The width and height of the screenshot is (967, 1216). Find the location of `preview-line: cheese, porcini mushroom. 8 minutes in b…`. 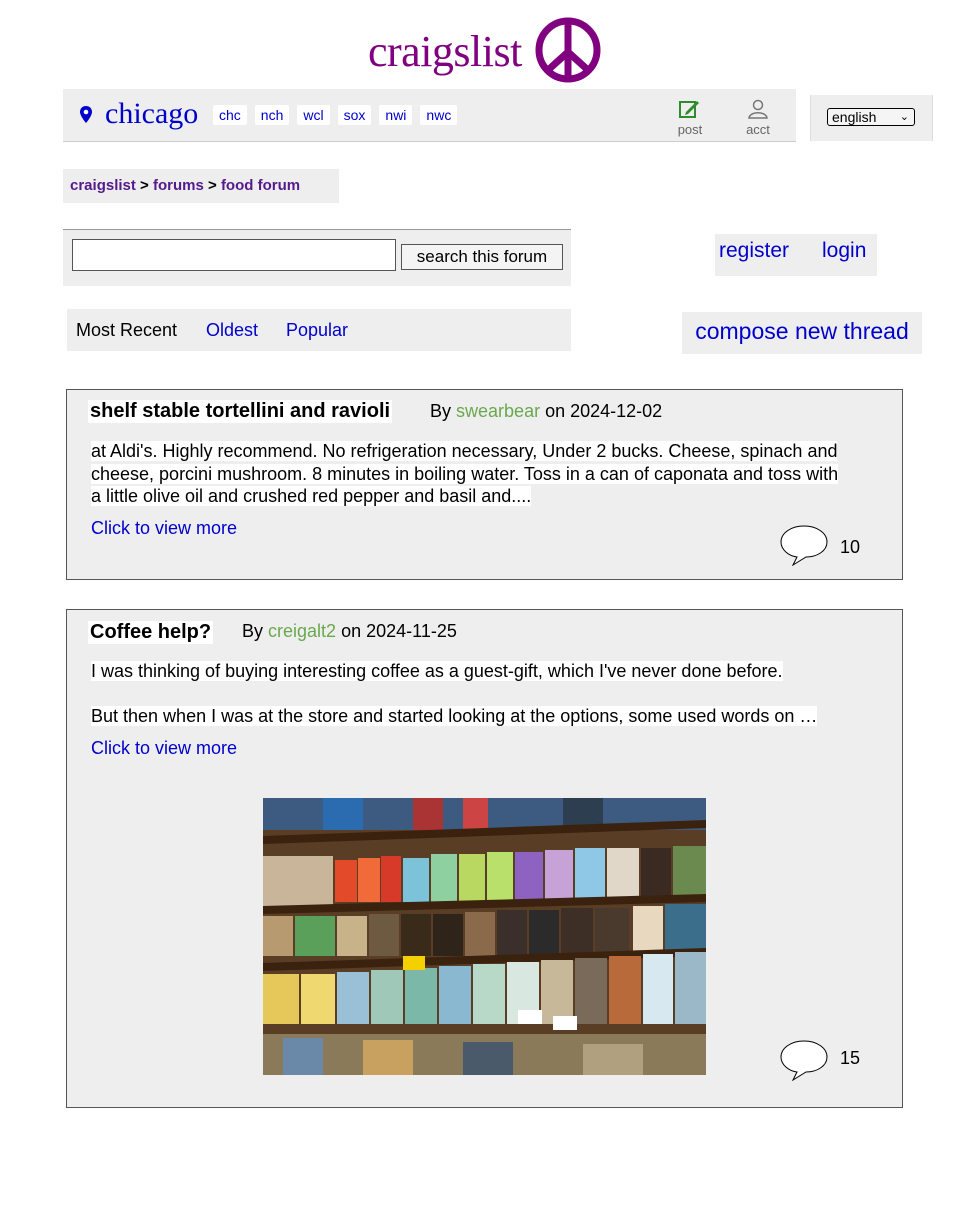

preview-line: cheese, porcini mushroom. 8 minutes in b… is located at coordinates (465, 473).